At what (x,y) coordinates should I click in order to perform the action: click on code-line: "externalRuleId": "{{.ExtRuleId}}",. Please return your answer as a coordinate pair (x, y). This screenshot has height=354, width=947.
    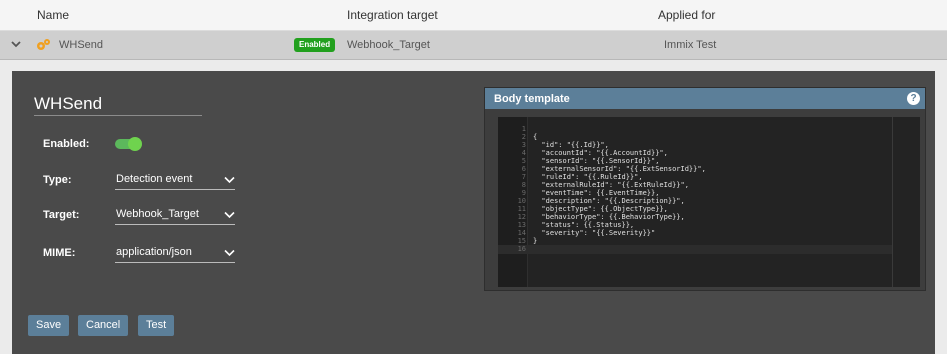
    Looking at the image, I should click on (611, 185).